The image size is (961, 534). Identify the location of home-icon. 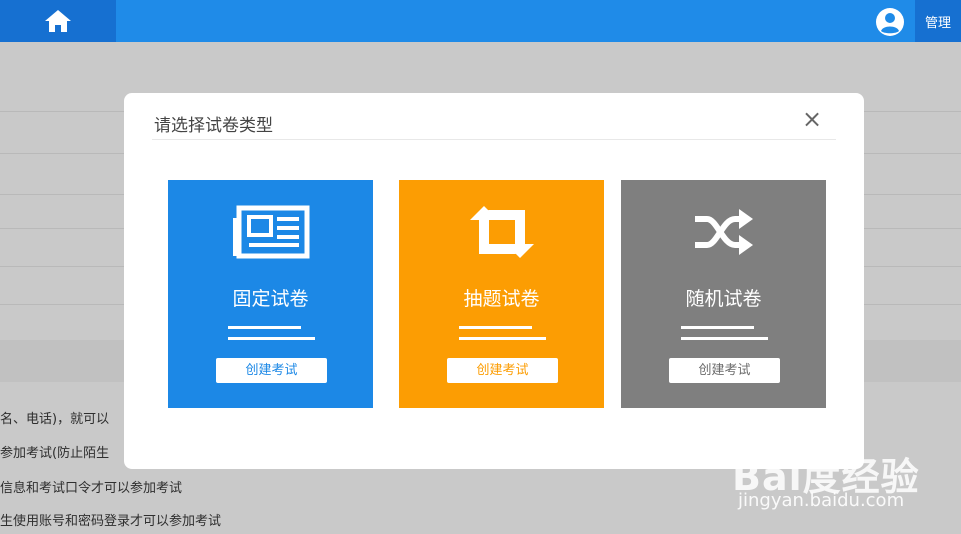
(58, 21).